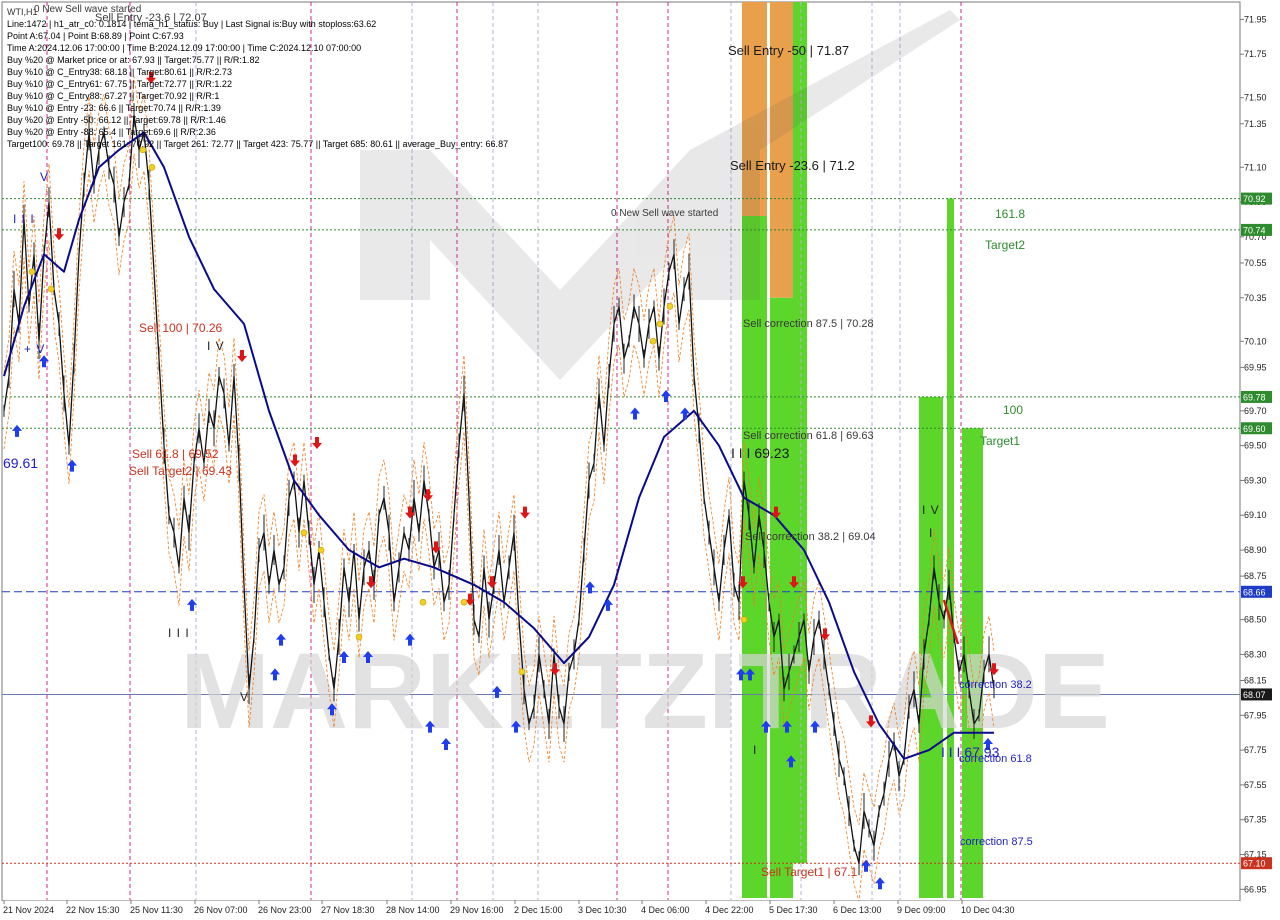 The height and width of the screenshot is (920, 1280). What do you see at coordinates (175, 454) in the screenshot?
I see `sell-61-label: Sell 61.8 | 69.52` at bounding box center [175, 454].